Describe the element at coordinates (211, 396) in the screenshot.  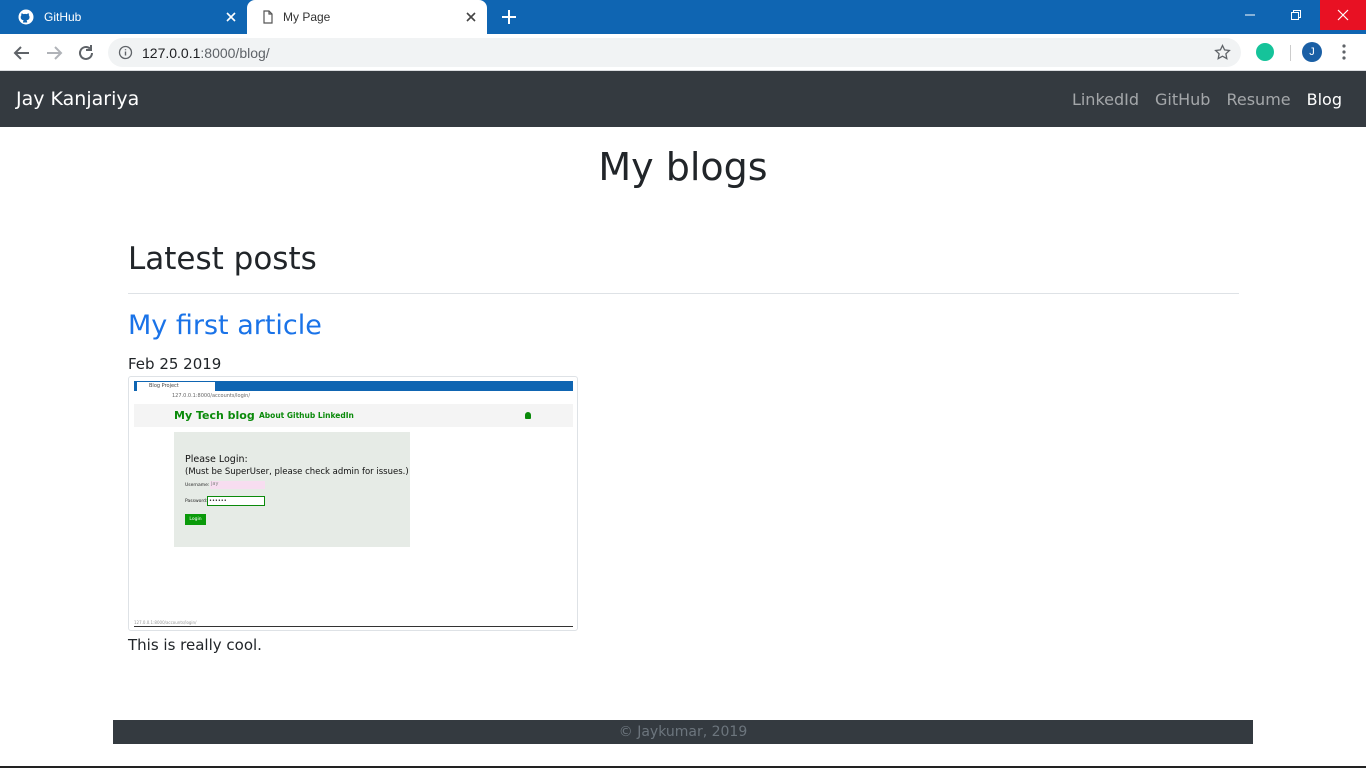
I see `screenshot-url: 127.0.0.1:8000/accounts/login/` at that location.